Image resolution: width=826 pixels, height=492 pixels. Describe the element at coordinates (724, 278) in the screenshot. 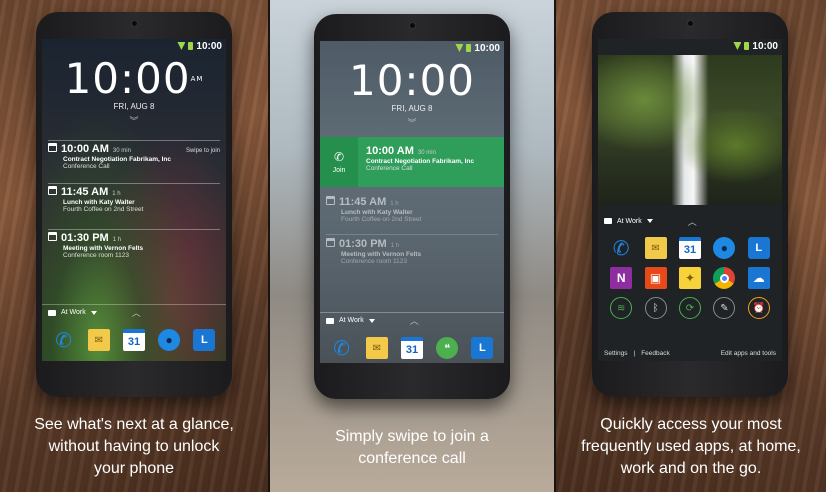

I see `chrome-icon` at that location.